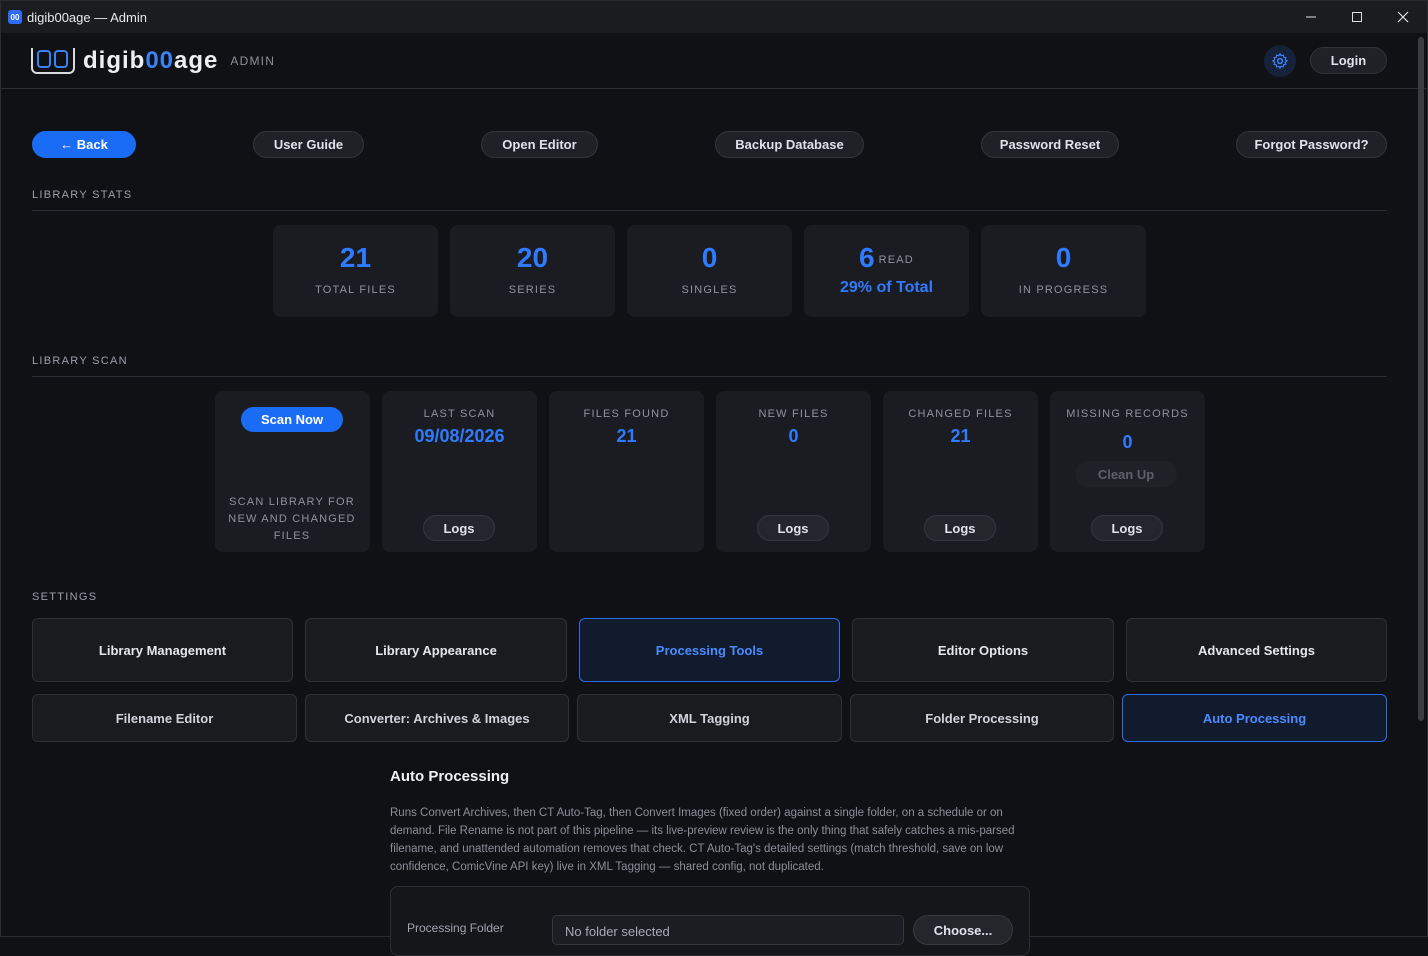 The width and height of the screenshot is (1428, 956). I want to click on app-logo: digib00age ADMIN, so click(153, 61).